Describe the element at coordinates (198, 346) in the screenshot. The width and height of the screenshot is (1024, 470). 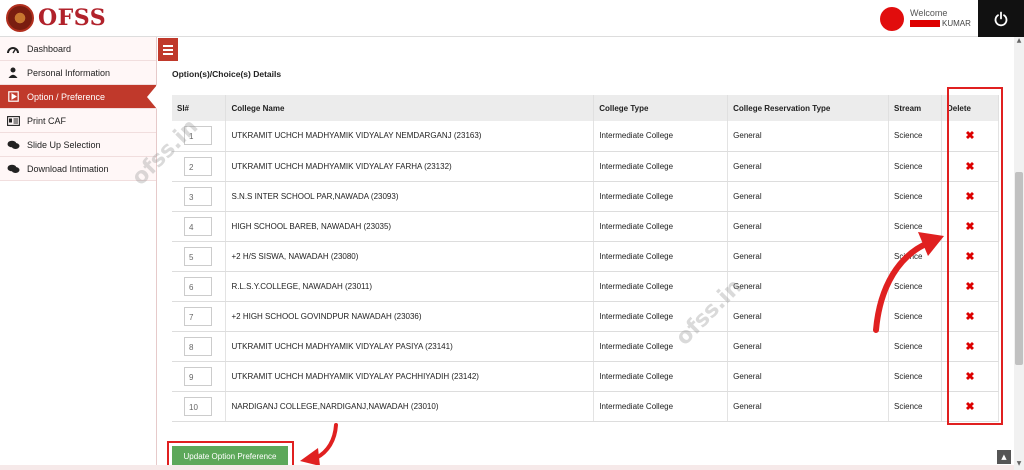
I see `sl-input: 8` at that location.